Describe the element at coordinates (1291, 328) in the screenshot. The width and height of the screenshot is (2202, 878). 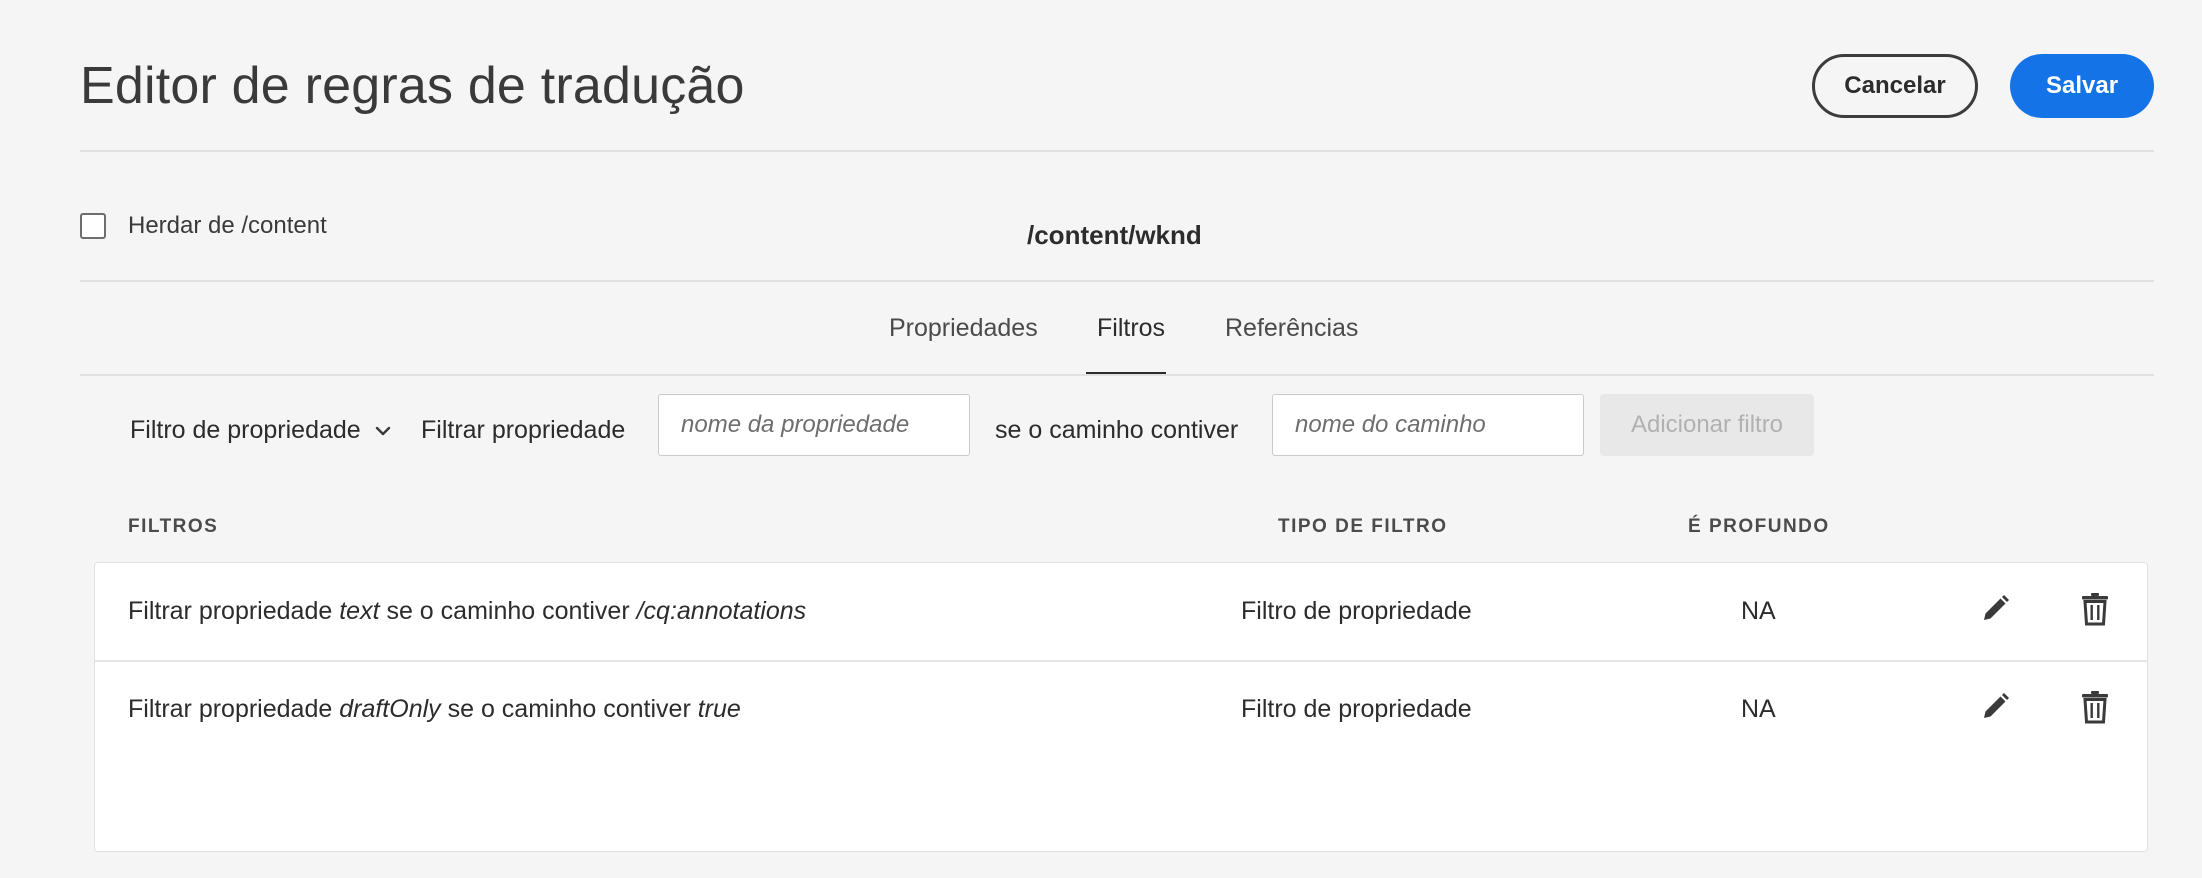
I see `tab-references: Referências` at that location.